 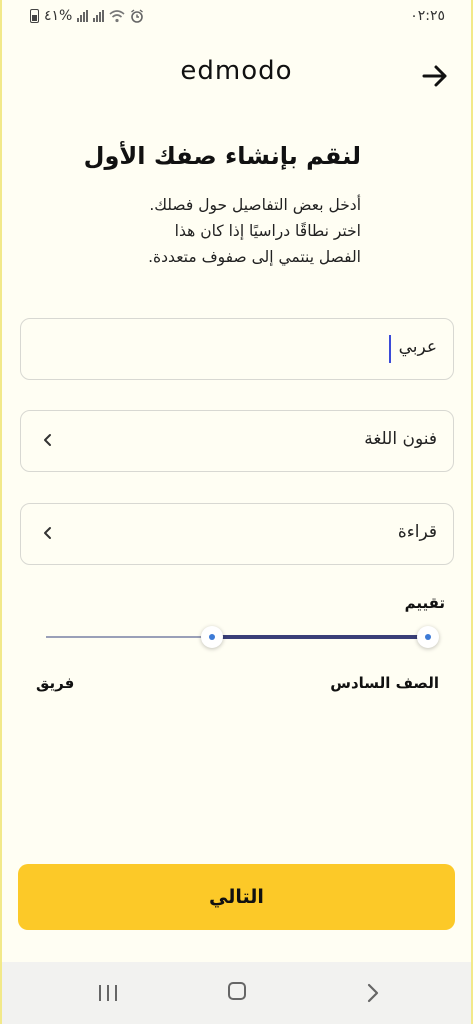 I want to click on recents-icon, so click(x=108, y=993).